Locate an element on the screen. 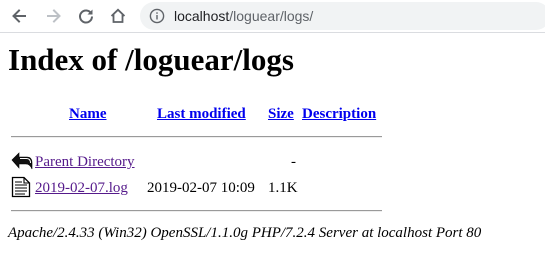 This screenshot has height=264, width=545. back-folder-icon is located at coordinates (22, 161).